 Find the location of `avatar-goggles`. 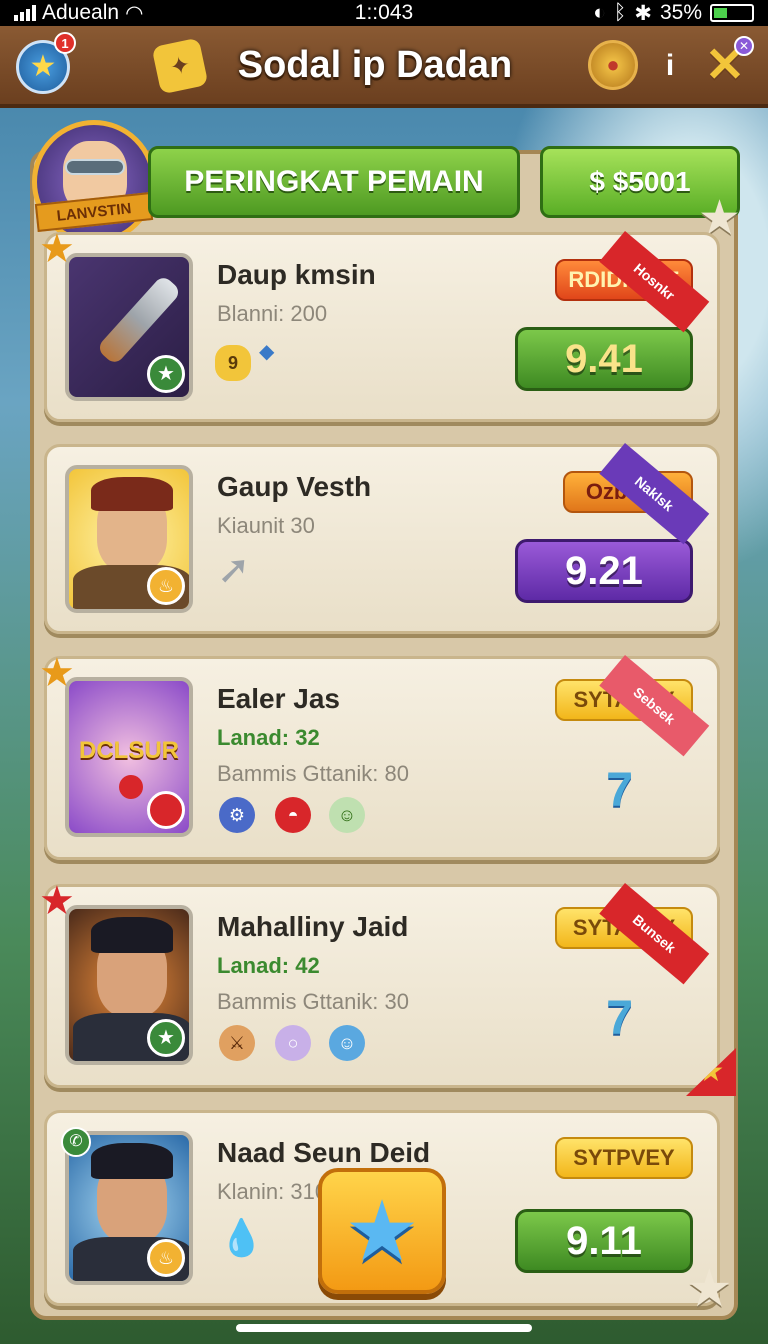

avatar-goggles is located at coordinates (95, 167).